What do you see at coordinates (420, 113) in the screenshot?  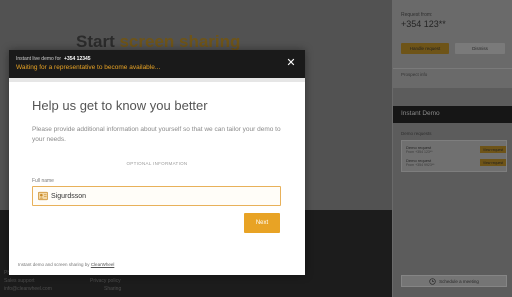 I see `instant-demo-title: Instant Demo` at bounding box center [420, 113].